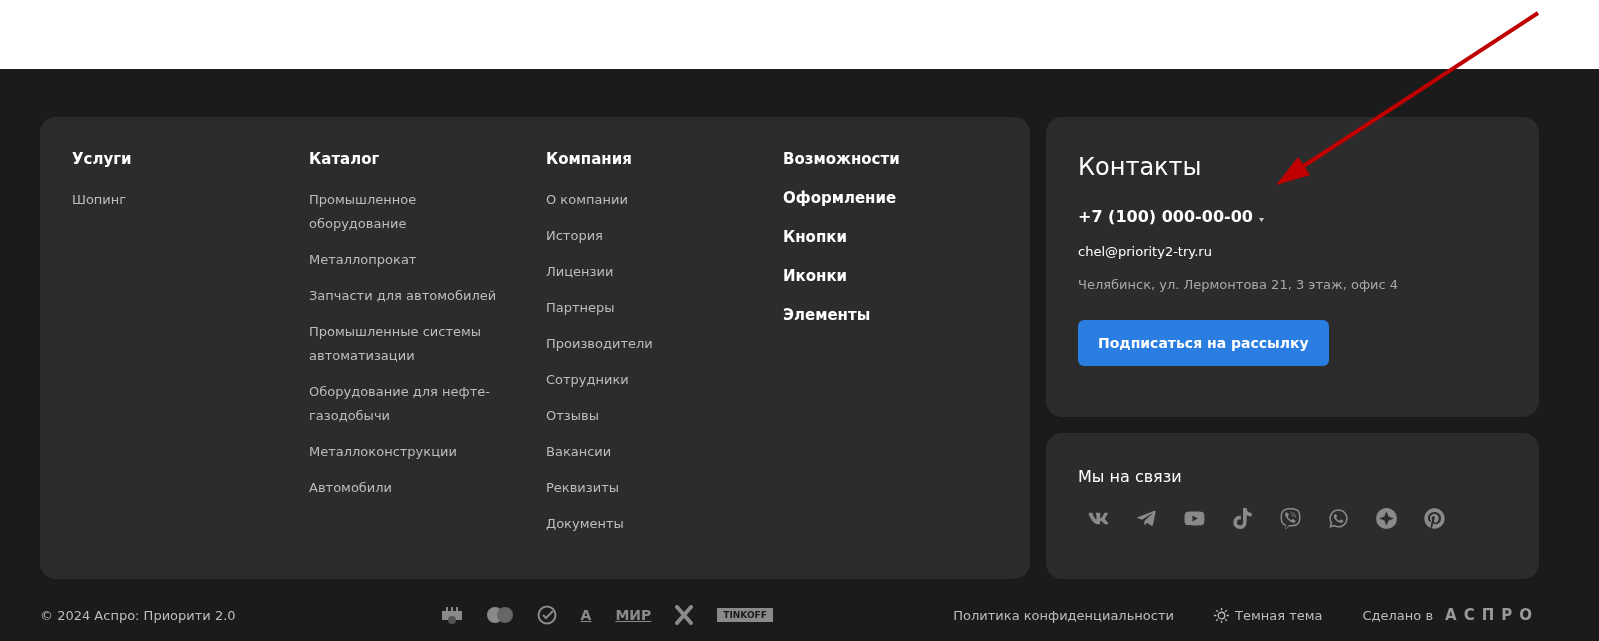 Image resolution: width=1599 pixels, height=641 pixels. I want to click on menu-link: Запчасти для автомобилей, so click(409, 296).